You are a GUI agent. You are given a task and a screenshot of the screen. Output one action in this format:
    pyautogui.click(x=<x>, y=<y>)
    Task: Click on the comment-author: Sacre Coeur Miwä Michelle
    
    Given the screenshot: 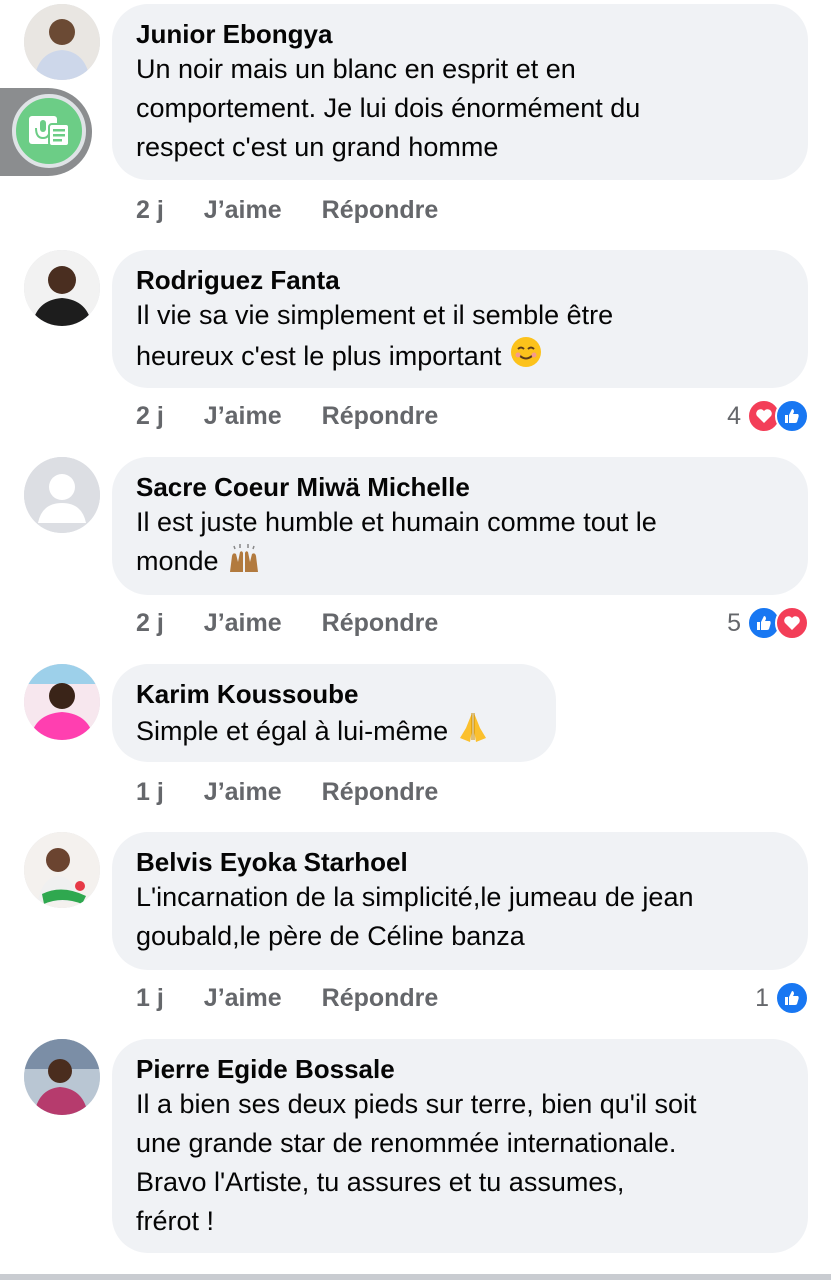 What is the action you would take?
    pyautogui.click(x=460, y=487)
    